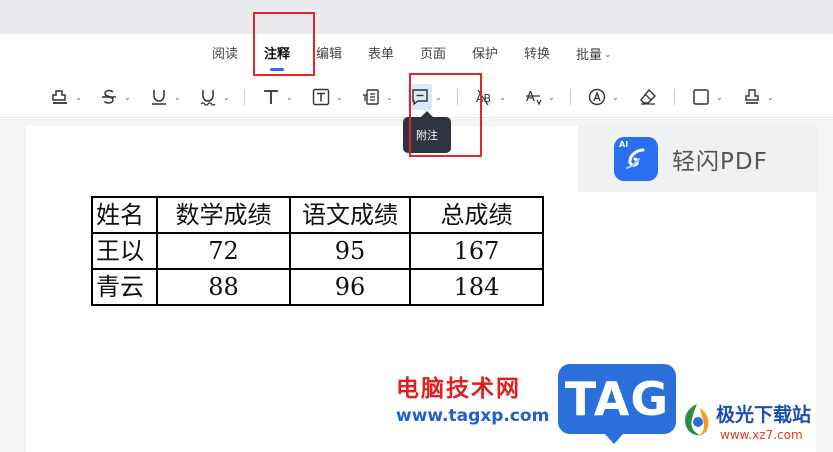 The image size is (833, 452). What do you see at coordinates (594, 55) in the screenshot?
I see `menu-batch: 批量 ⌄` at bounding box center [594, 55].